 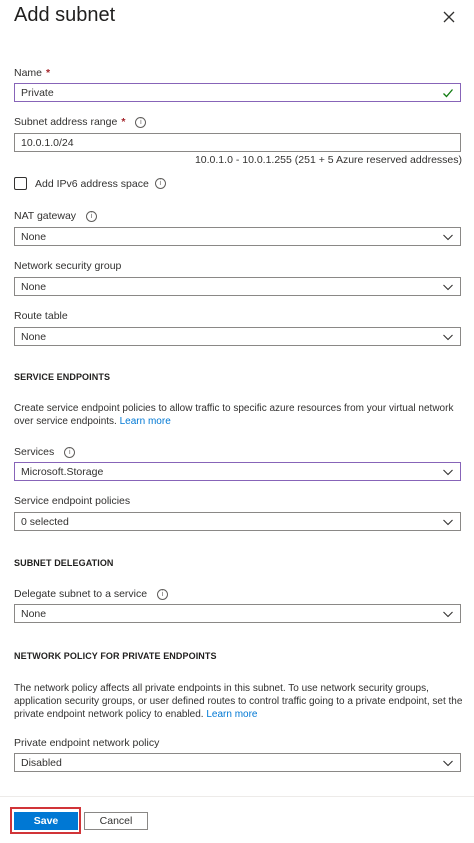 I want to click on services-select: Microsoft.Storage, so click(x=237, y=471).